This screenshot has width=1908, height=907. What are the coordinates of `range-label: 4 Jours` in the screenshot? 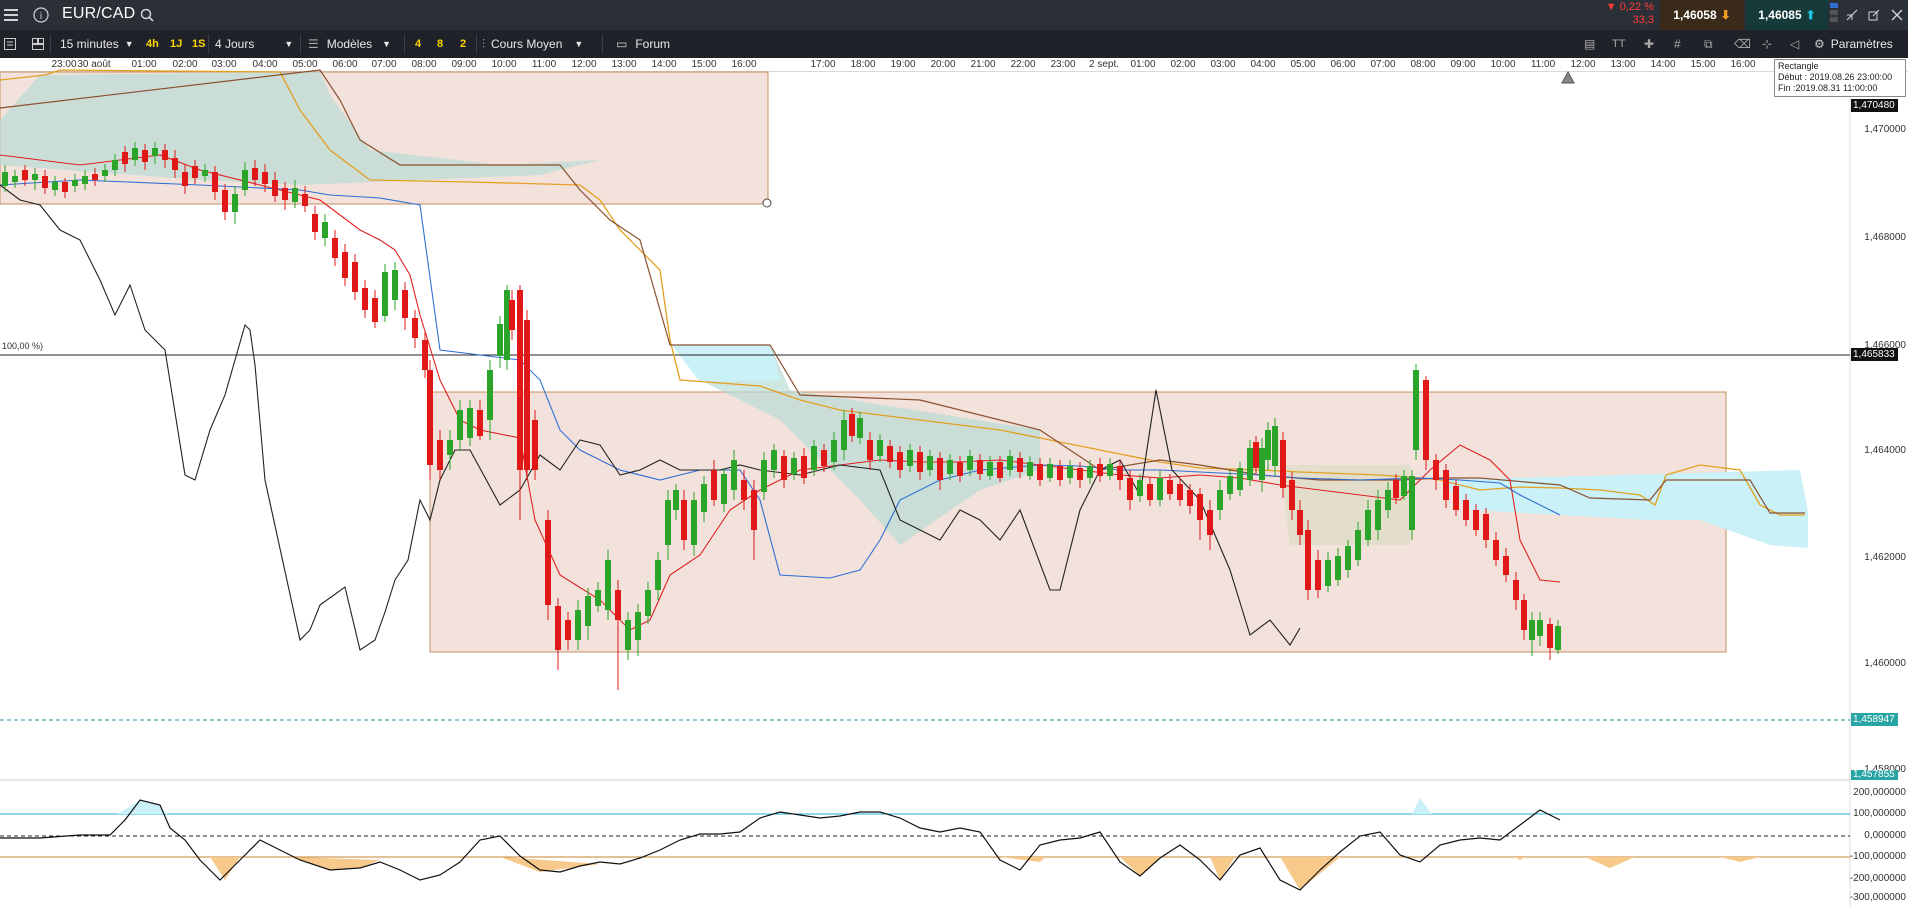 It's located at (235, 44).